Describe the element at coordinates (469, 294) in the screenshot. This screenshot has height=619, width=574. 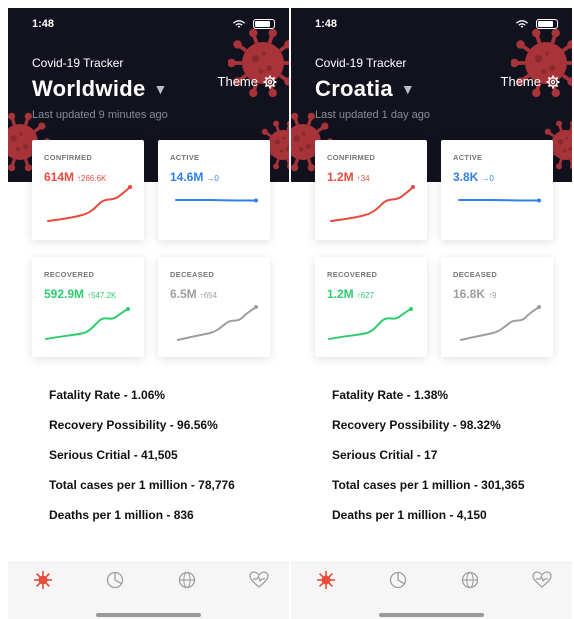
I see `card-value: 16.8K` at that location.